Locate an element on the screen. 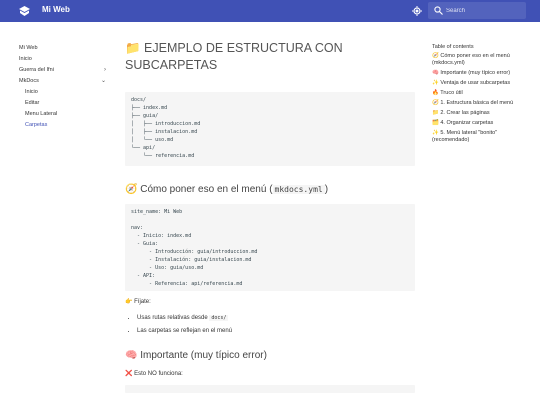 The height and width of the screenshot is (405, 540). toc-item-menu-lateral: ✨ 5. Menú lateral "bonito" (recomendado) is located at coordinates (479, 137).